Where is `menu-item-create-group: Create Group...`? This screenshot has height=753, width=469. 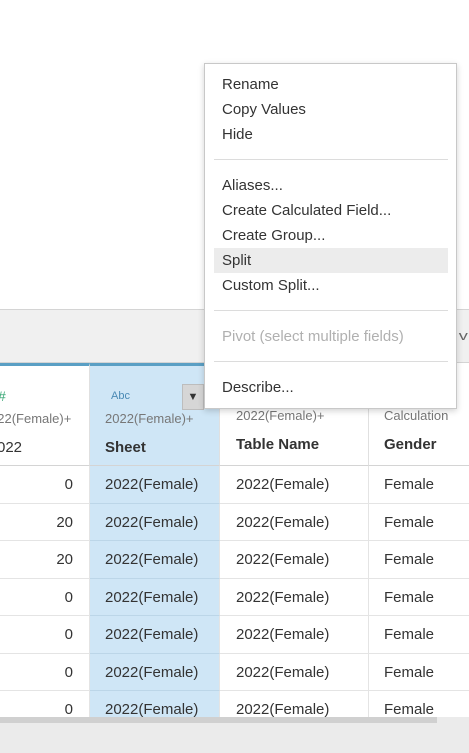
menu-item-create-group: Create Group... is located at coordinates (331, 235).